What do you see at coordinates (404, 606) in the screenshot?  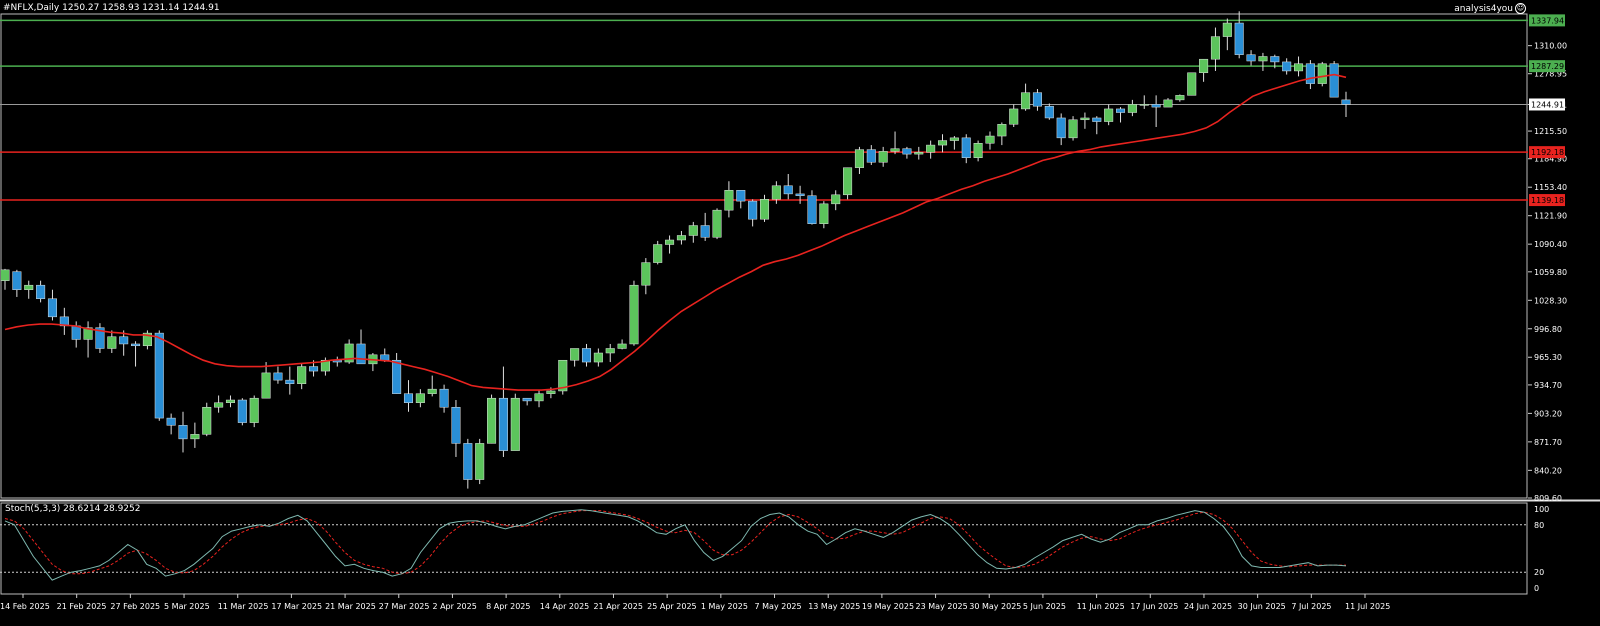 I see `x-tick-label: 27 Mar 2025` at bounding box center [404, 606].